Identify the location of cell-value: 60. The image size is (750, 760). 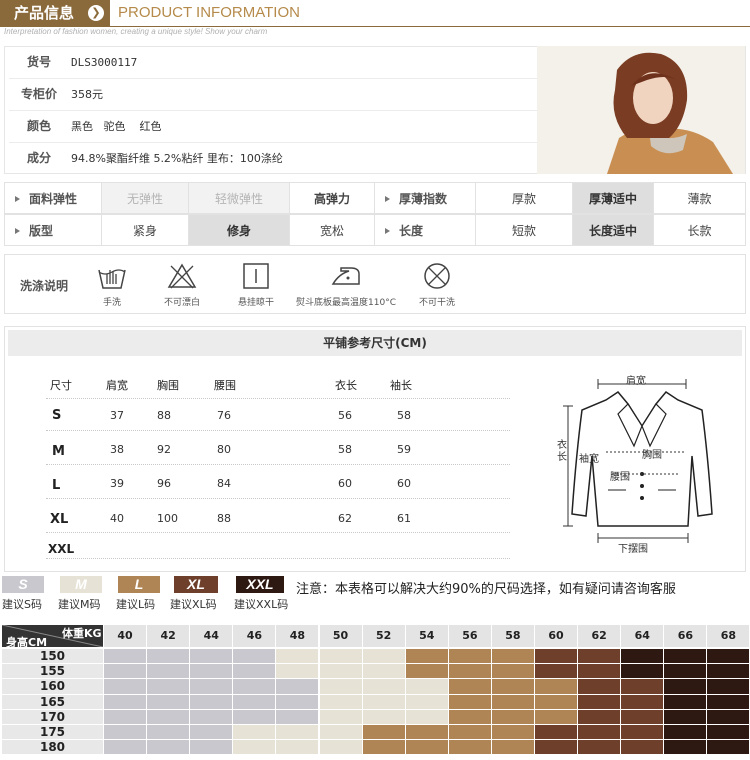
(345, 483).